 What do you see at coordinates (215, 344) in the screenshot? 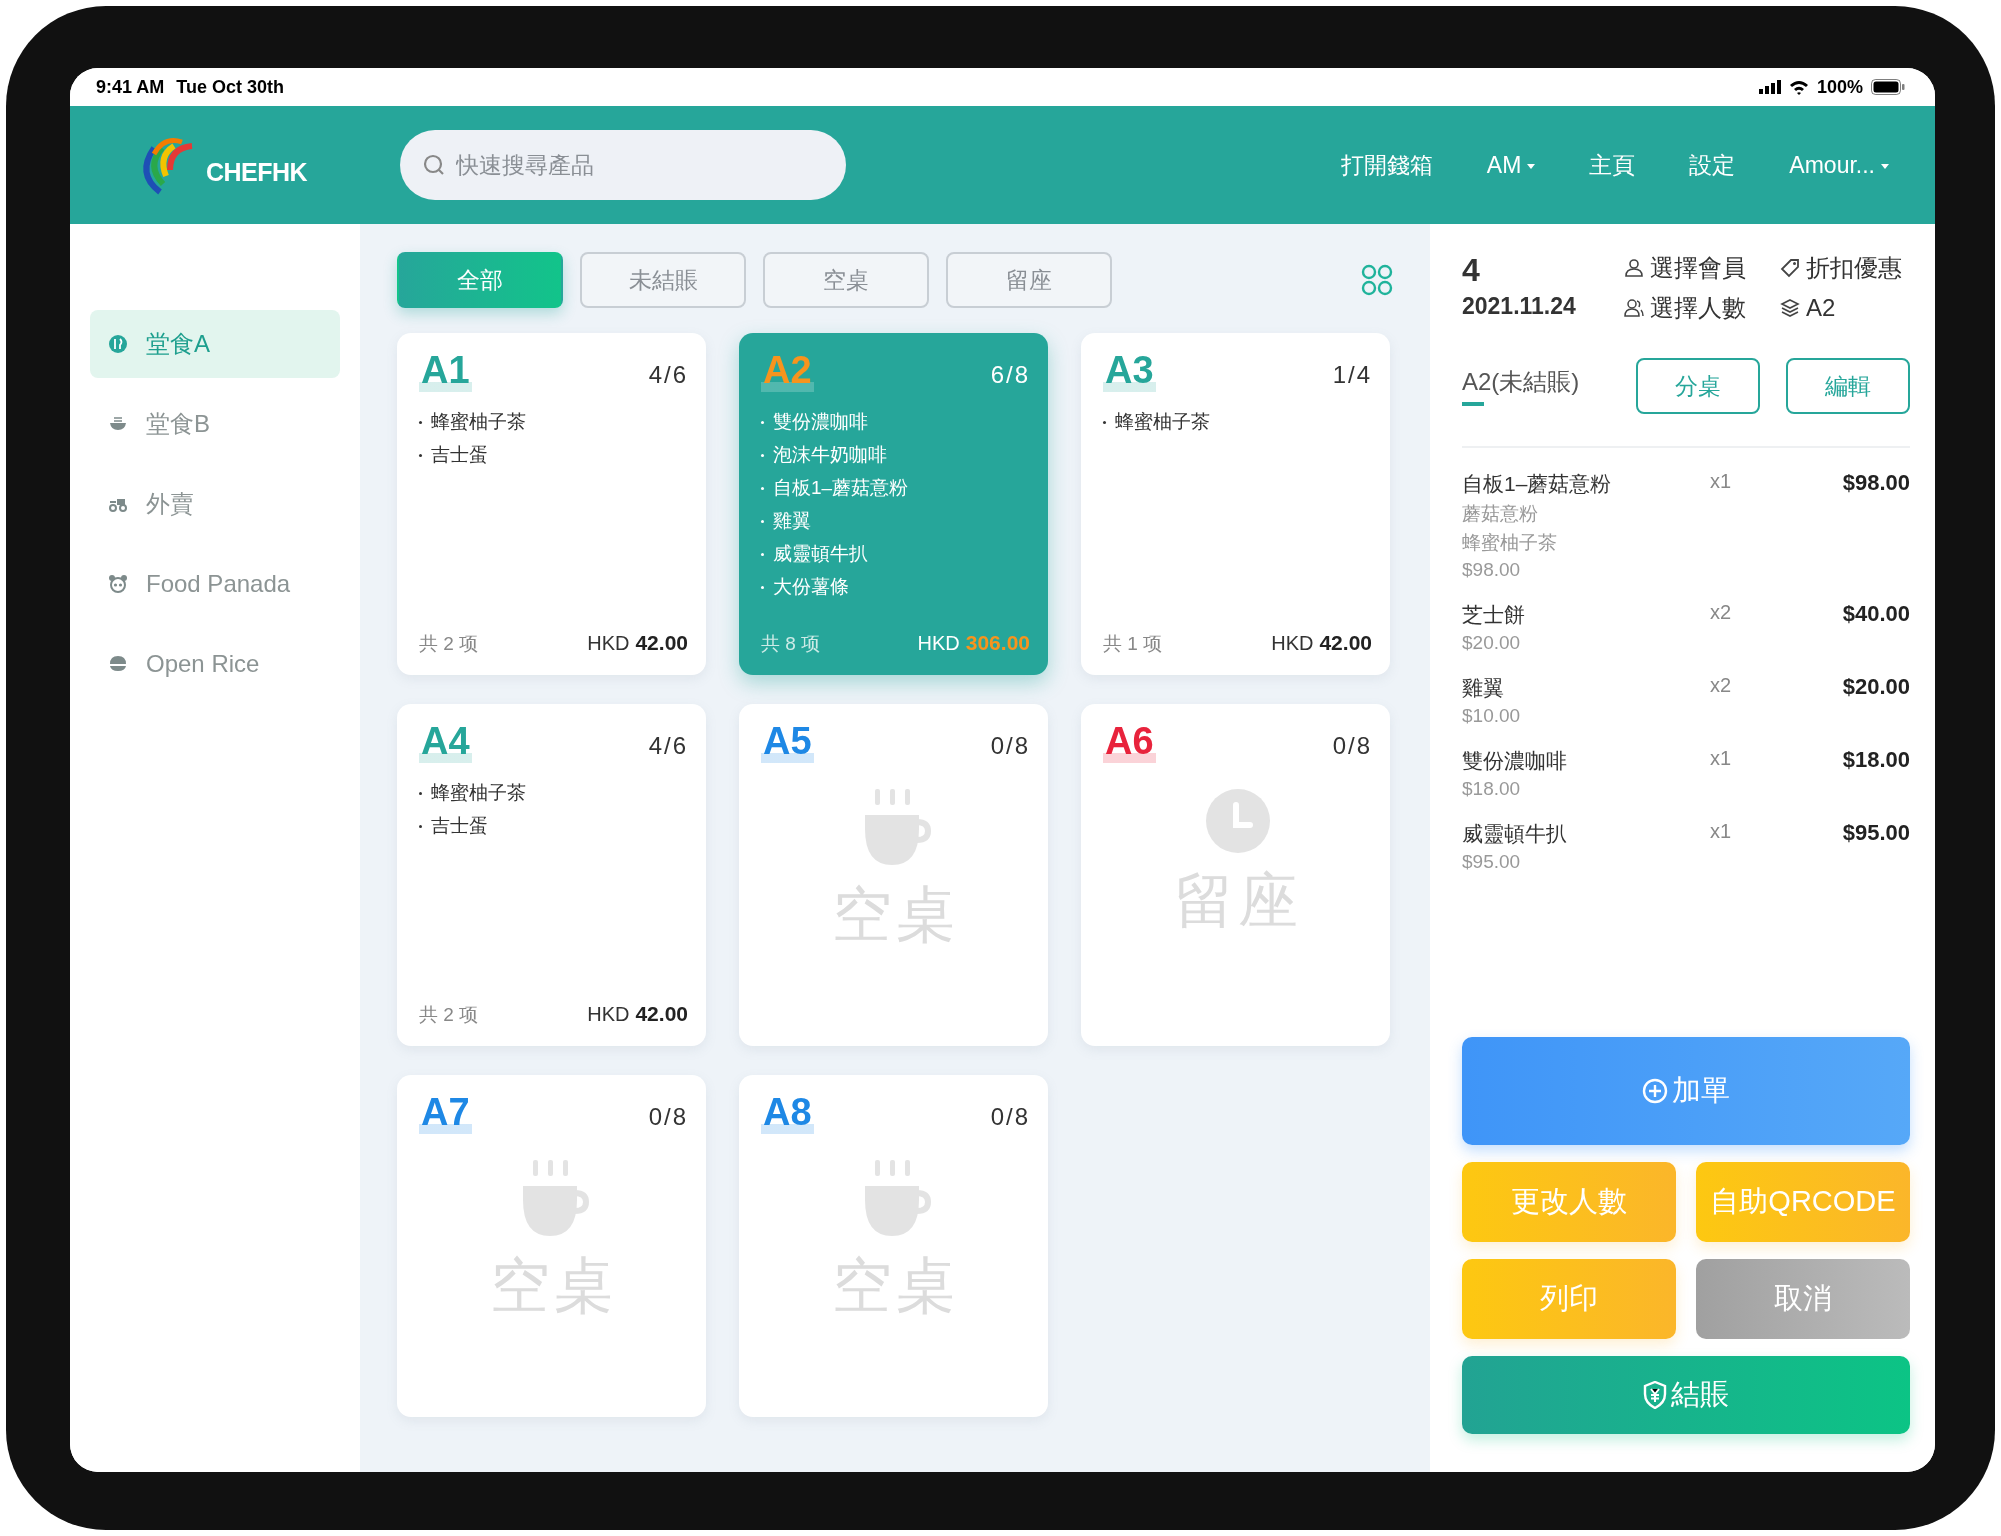
I see `sidebar-item: 堂食A` at bounding box center [215, 344].